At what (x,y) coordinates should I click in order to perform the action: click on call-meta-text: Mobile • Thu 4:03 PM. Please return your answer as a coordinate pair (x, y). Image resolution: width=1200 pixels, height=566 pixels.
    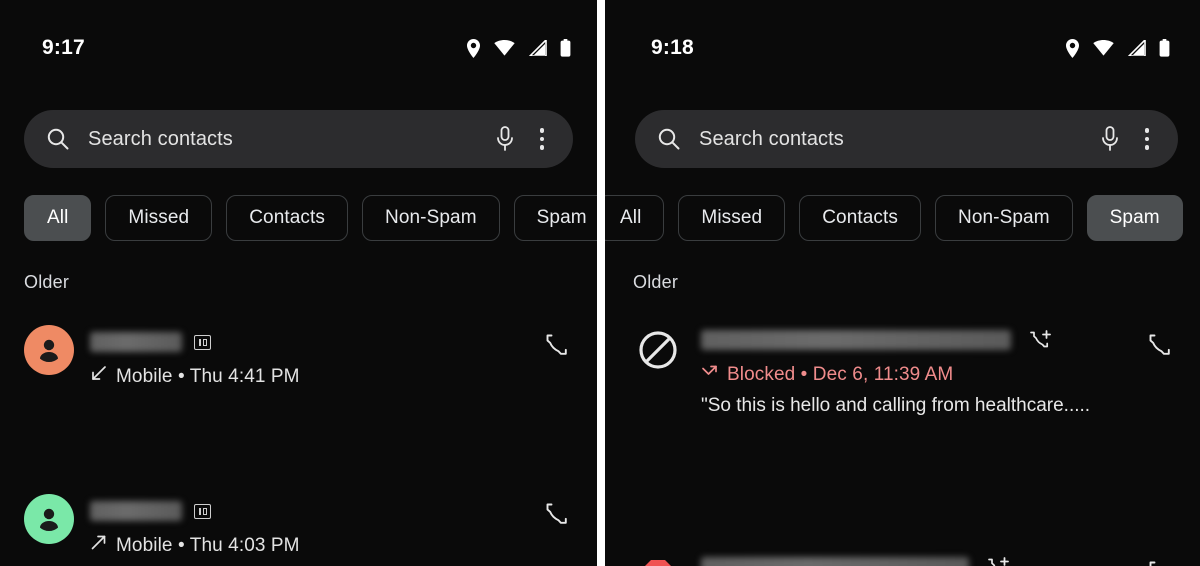
    Looking at the image, I should click on (208, 545).